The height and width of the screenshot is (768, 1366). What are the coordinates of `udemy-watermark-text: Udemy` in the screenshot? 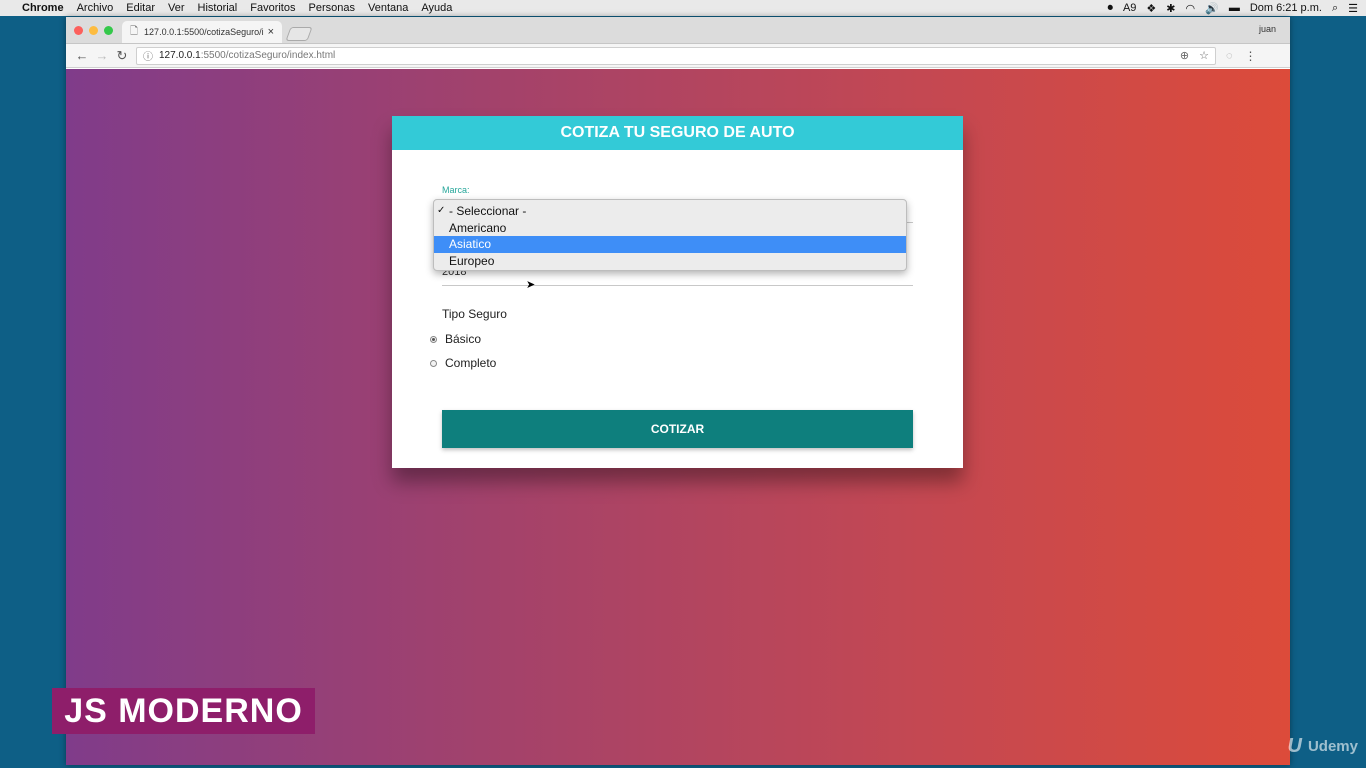 It's located at (1332, 746).